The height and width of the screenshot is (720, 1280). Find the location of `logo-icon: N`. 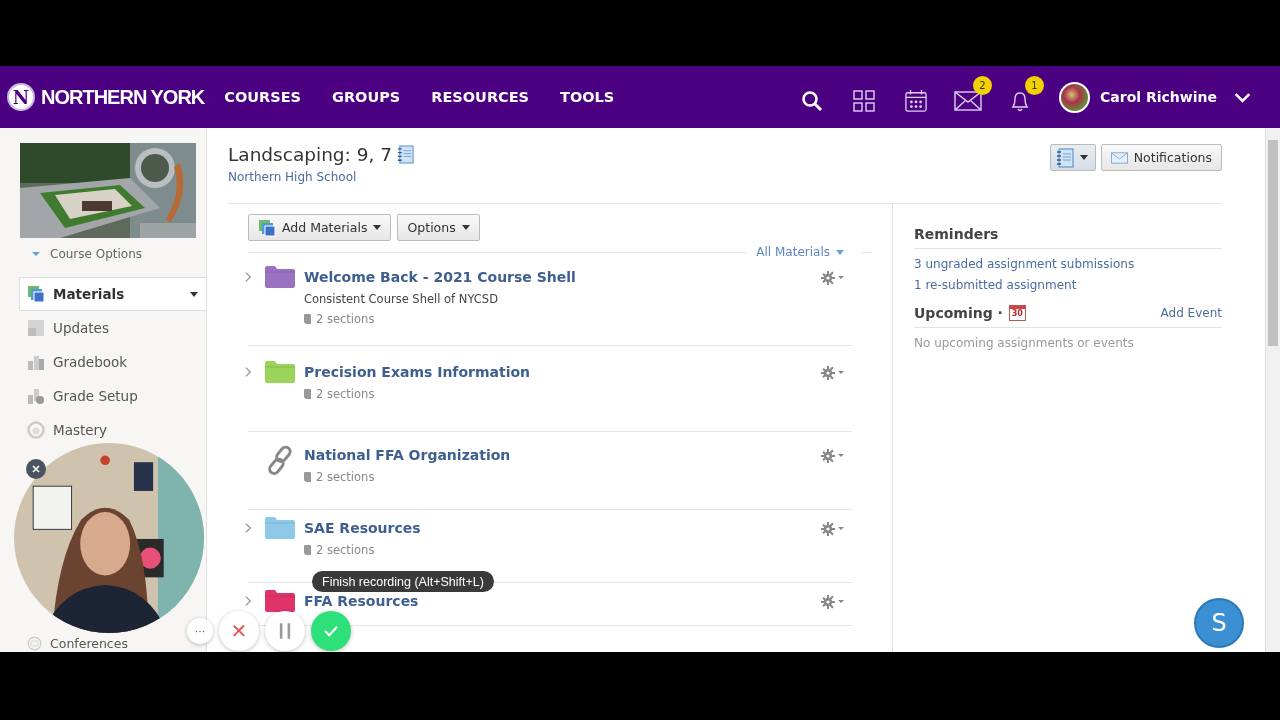

logo-icon: N is located at coordinates (21, 97).